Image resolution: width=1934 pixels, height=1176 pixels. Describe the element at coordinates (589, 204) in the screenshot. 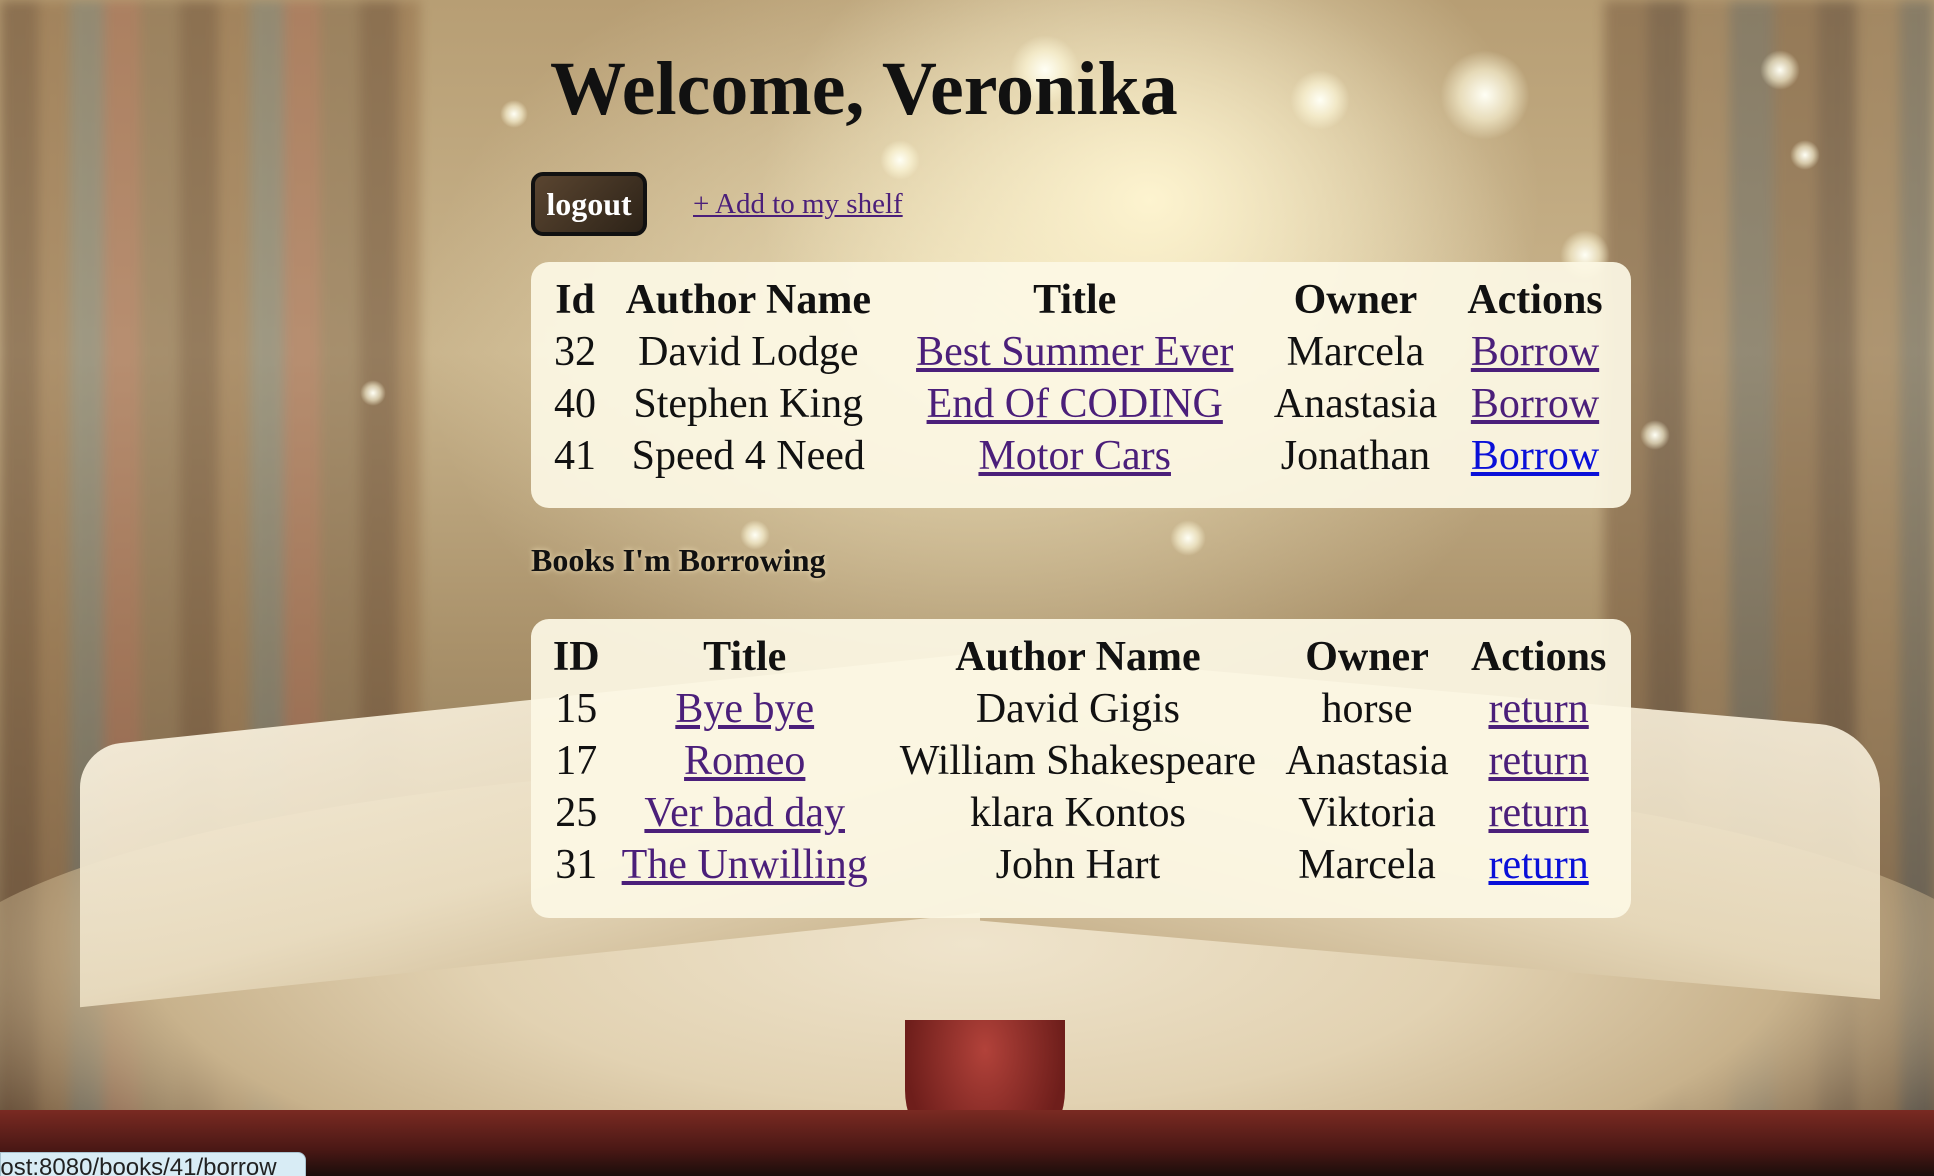

I see `logout-button: logout` at that location.